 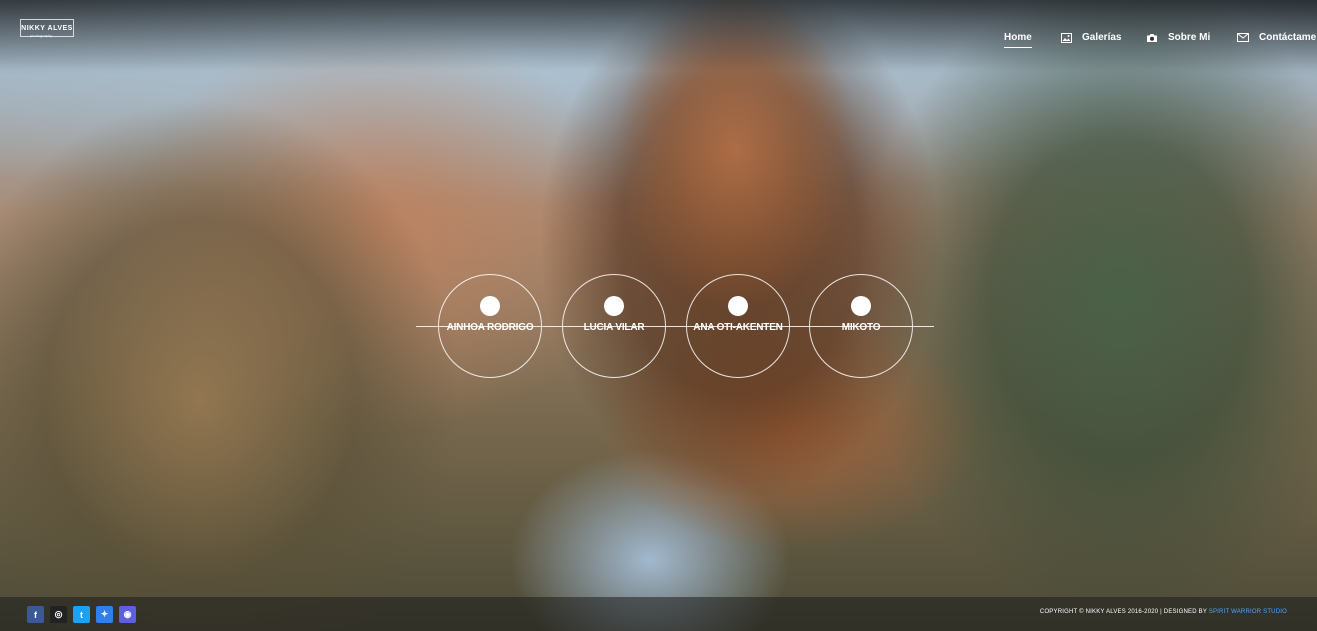 I want to click on envelope-icon, so click(x=1243, y=38).